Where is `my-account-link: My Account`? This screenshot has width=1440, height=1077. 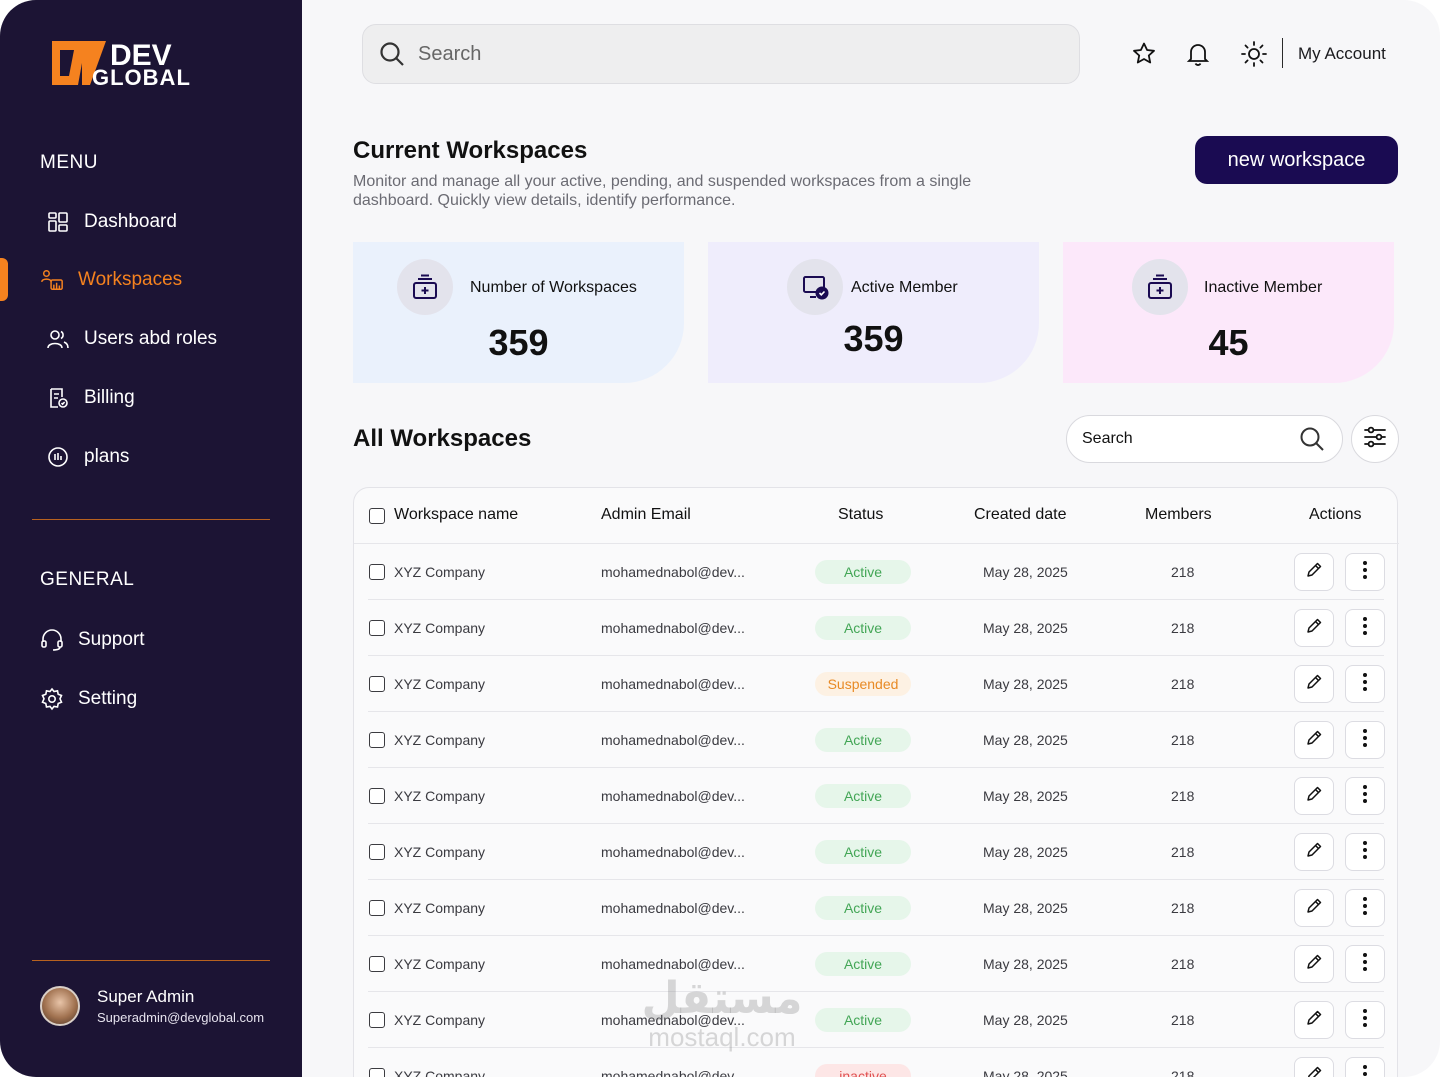 my-account-link: My Account is located at coordinates (1342, 54).